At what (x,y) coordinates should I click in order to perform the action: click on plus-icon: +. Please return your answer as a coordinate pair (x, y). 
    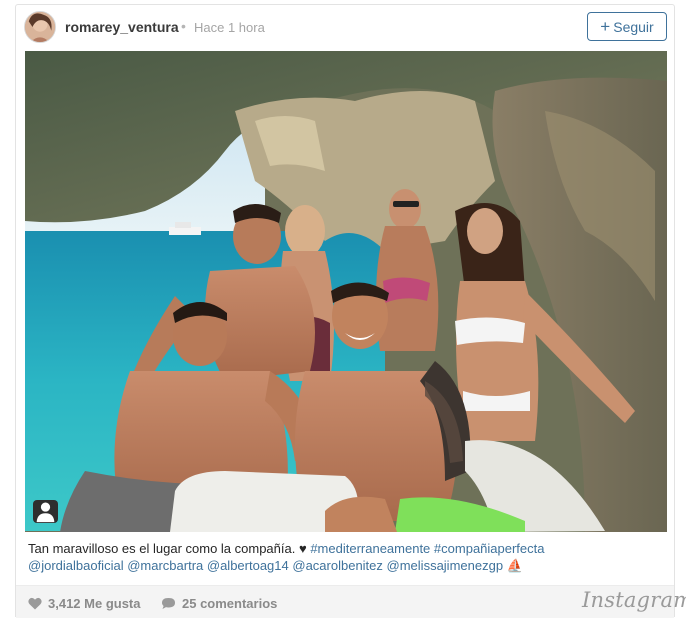
    Looking at the image, I should click on (605, 26).